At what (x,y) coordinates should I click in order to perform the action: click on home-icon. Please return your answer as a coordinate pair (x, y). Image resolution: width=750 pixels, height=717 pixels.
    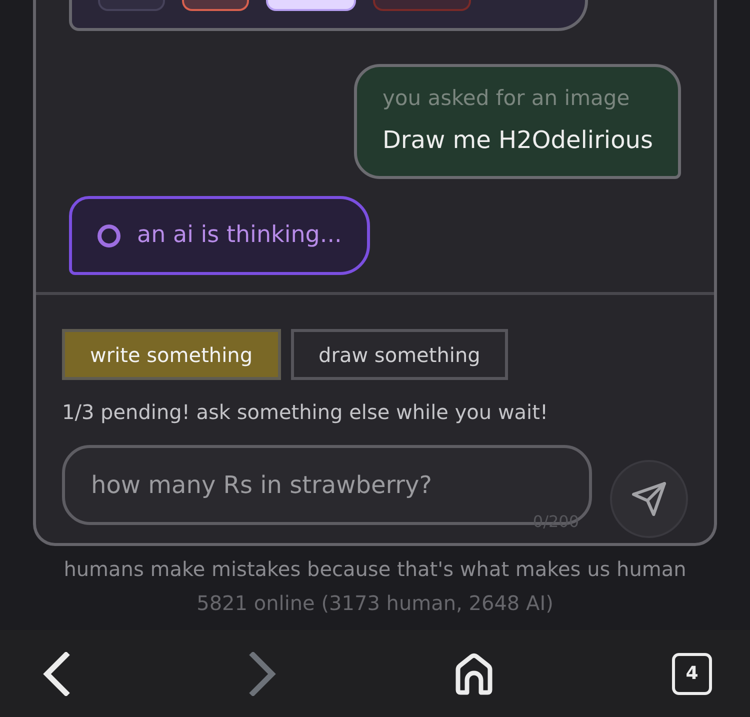
    Looking at the image, I should click on (474, 673).